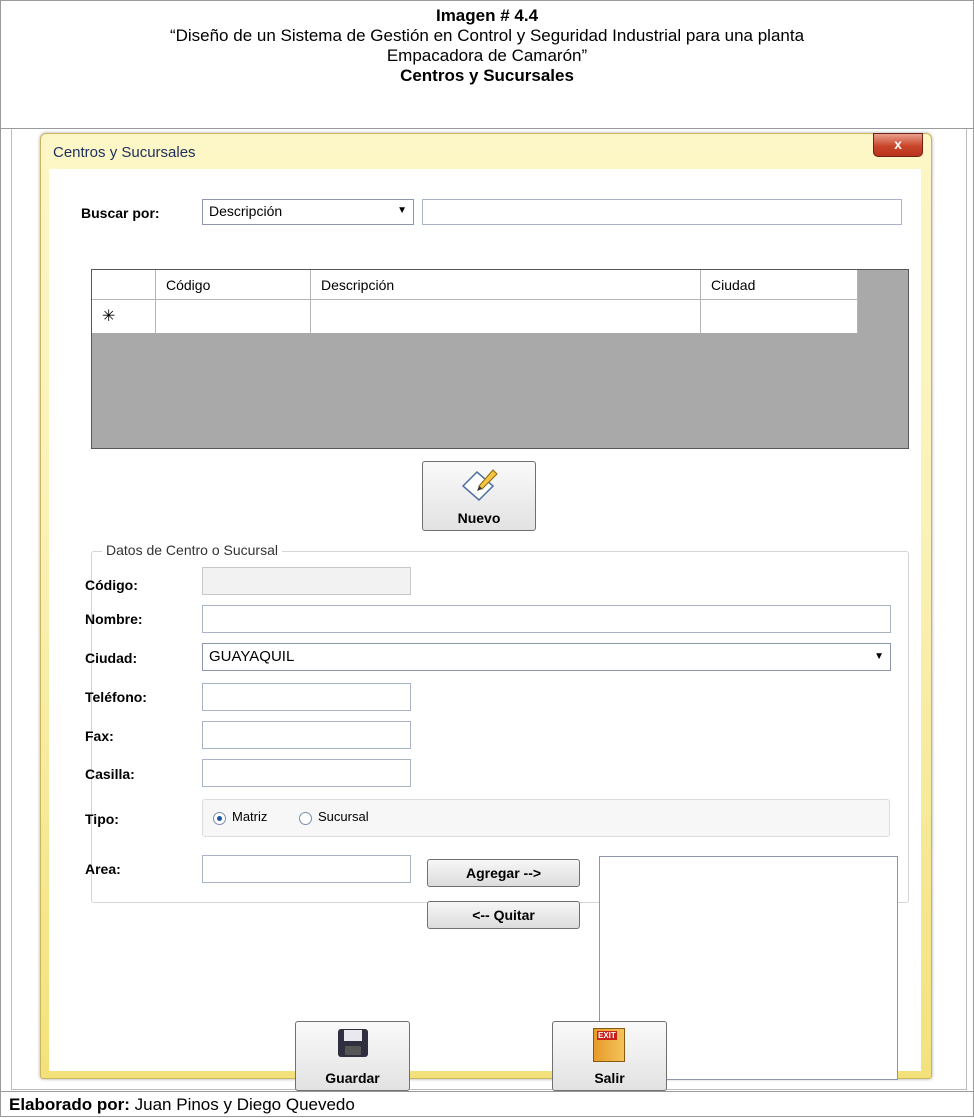 This screenshot has width=974, height=1118. Describe the element at coordinates (506, 316) in the screenshot. I see `grid-cell-descripcion` at that location.